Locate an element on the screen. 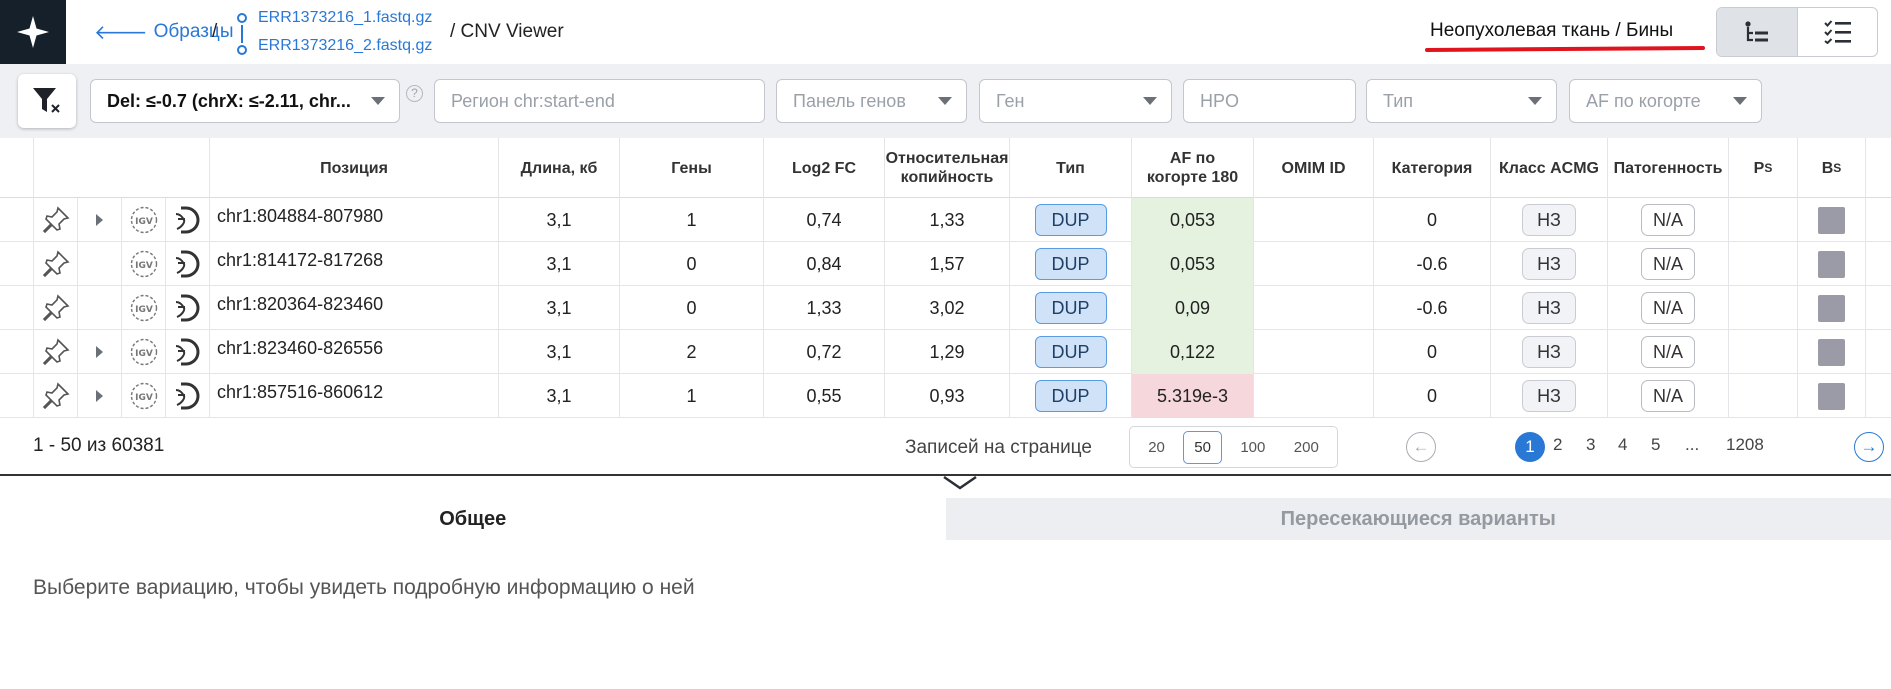  col-relcopy: Относительная копийность is located at coordinates (946, 168).